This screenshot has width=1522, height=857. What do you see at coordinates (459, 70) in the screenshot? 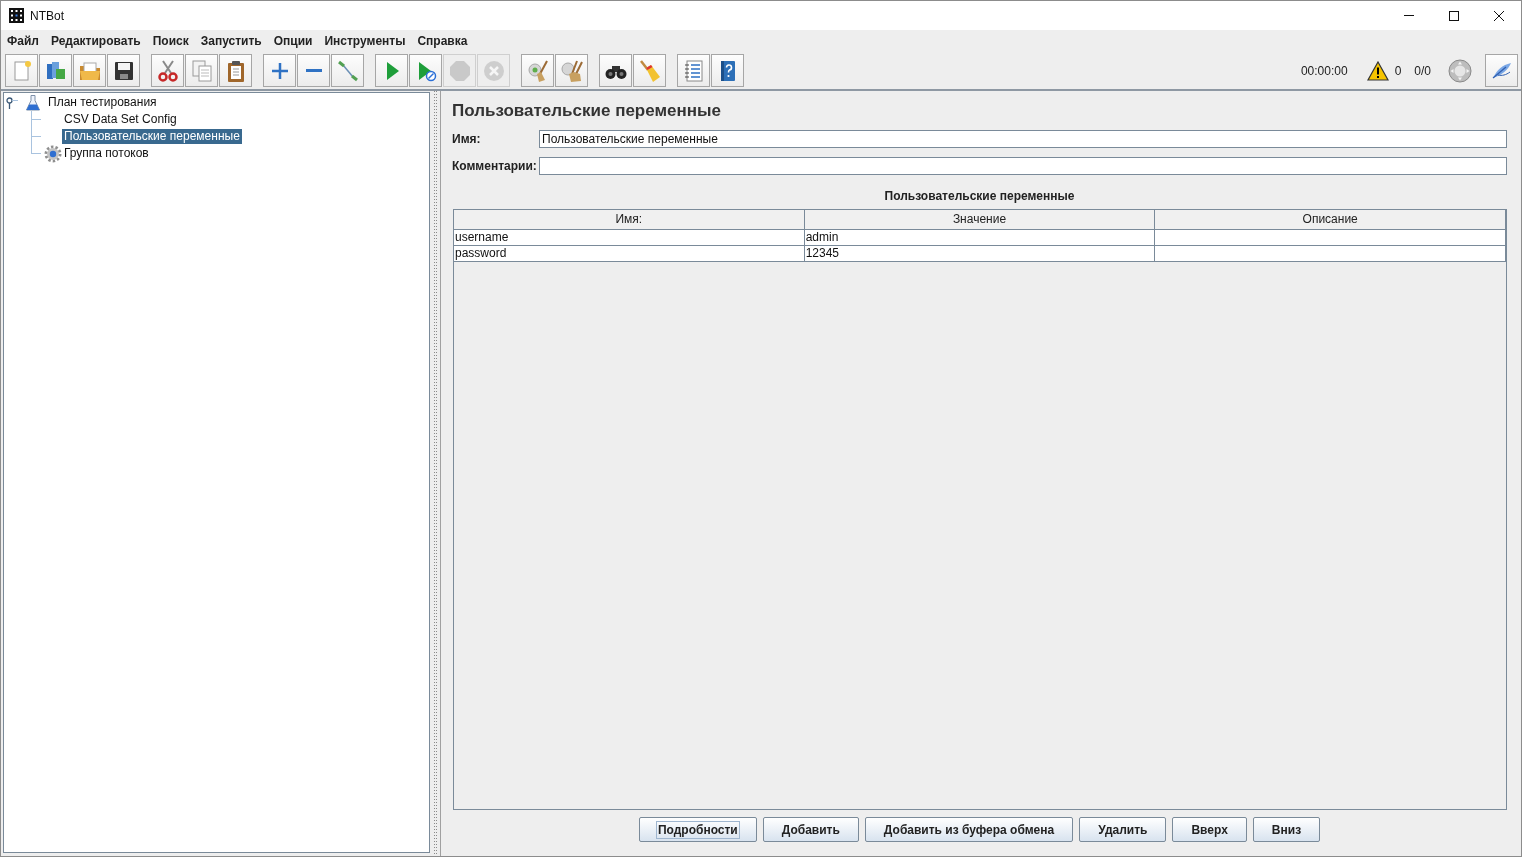
I see `stop-sign-icon` at bounding box center [459, 70].